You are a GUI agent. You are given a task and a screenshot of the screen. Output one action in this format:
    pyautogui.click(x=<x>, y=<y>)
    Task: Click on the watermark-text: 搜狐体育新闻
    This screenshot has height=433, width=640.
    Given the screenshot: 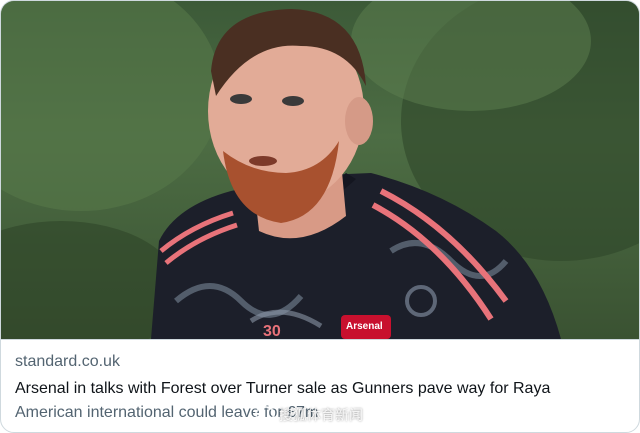 What is the action you would take?
    pyautogui.click(x=321, y=415)
    